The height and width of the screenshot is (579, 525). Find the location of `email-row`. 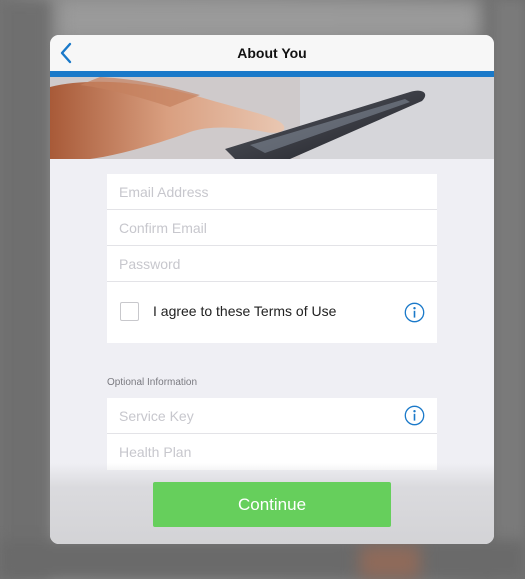

email-row is located at coordinates (272, 192).